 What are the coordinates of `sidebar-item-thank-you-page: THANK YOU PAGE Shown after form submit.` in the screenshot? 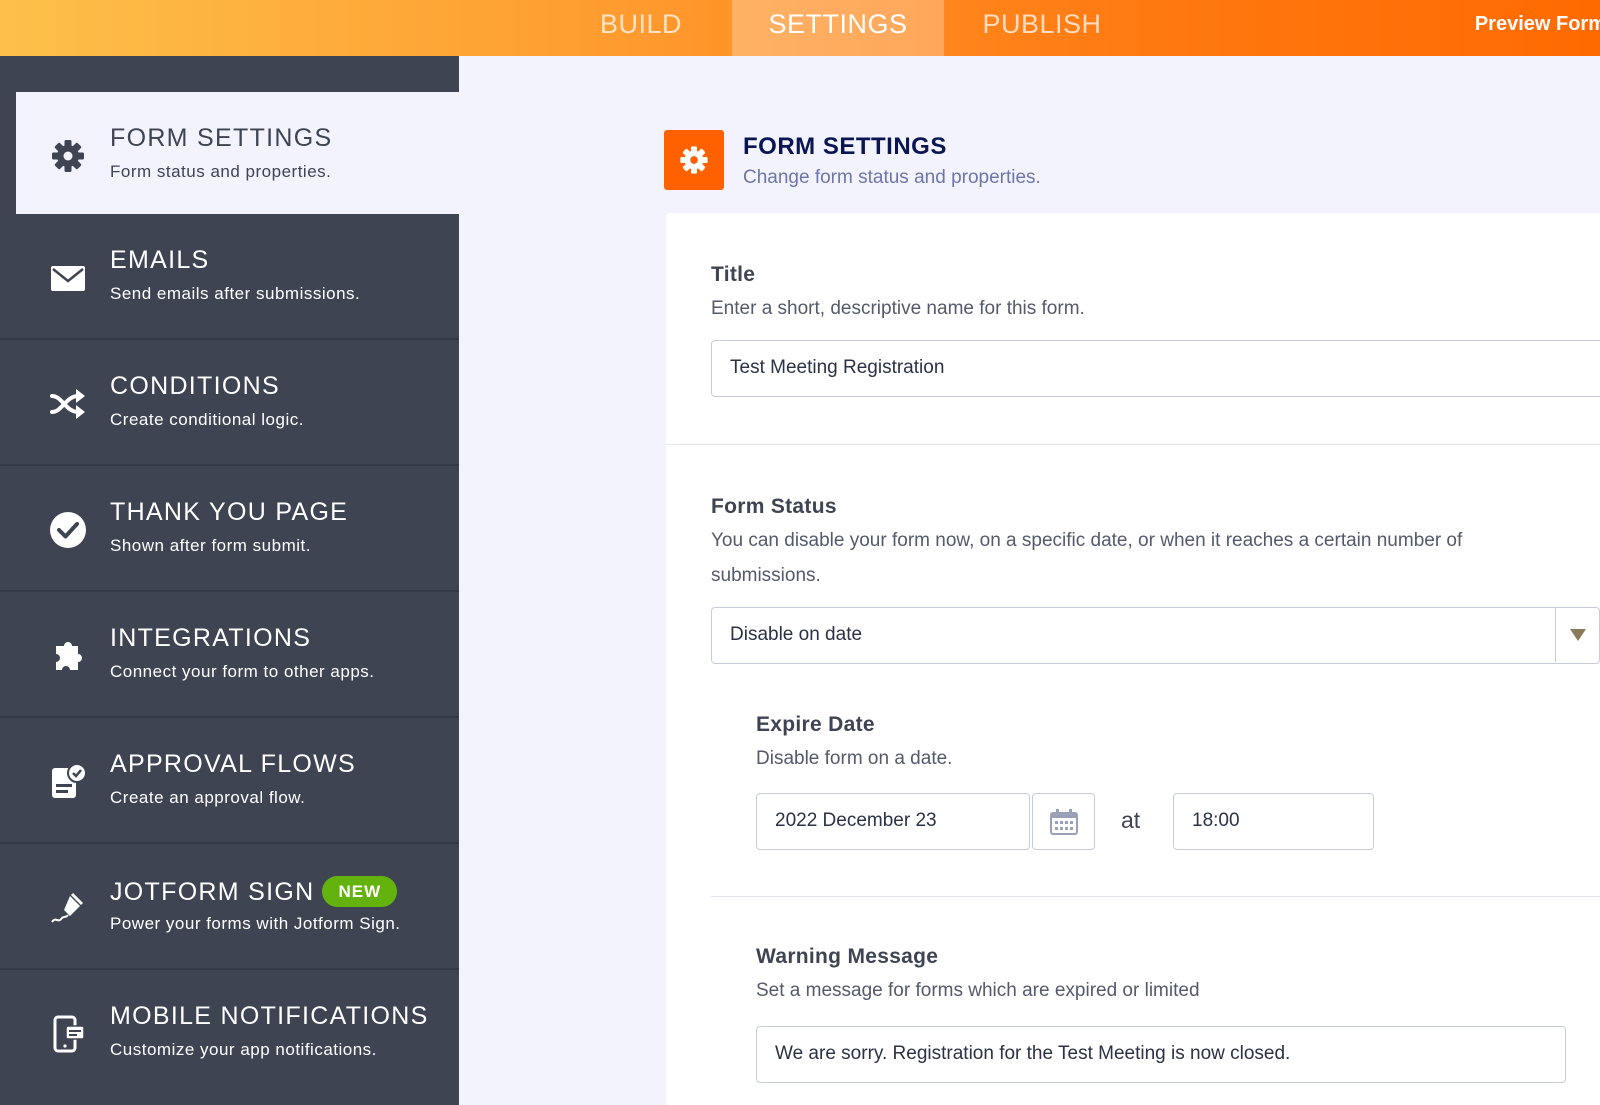 It's located at (229, 529).